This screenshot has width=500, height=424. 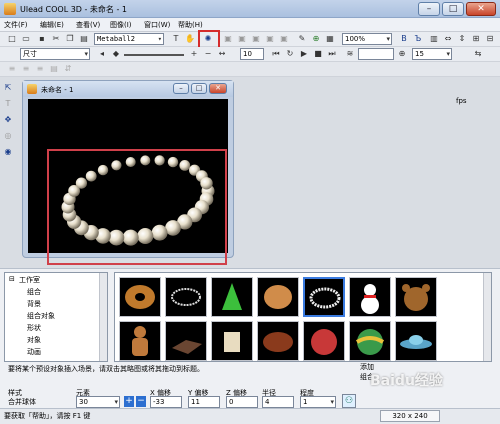 I want to click on timeline-slider, so click(x=154, y=55).